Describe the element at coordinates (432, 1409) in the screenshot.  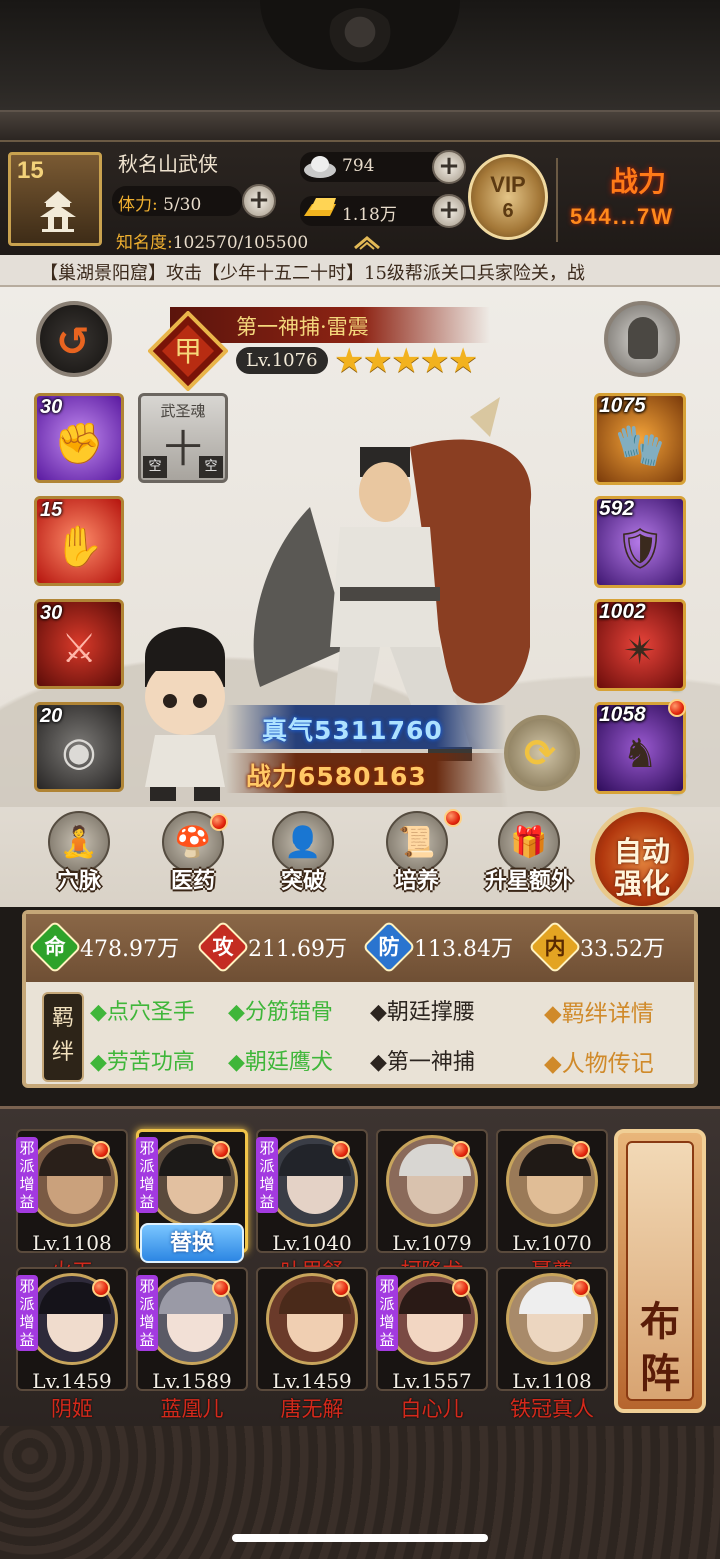
I see `member-name: 白心儿` at that location.